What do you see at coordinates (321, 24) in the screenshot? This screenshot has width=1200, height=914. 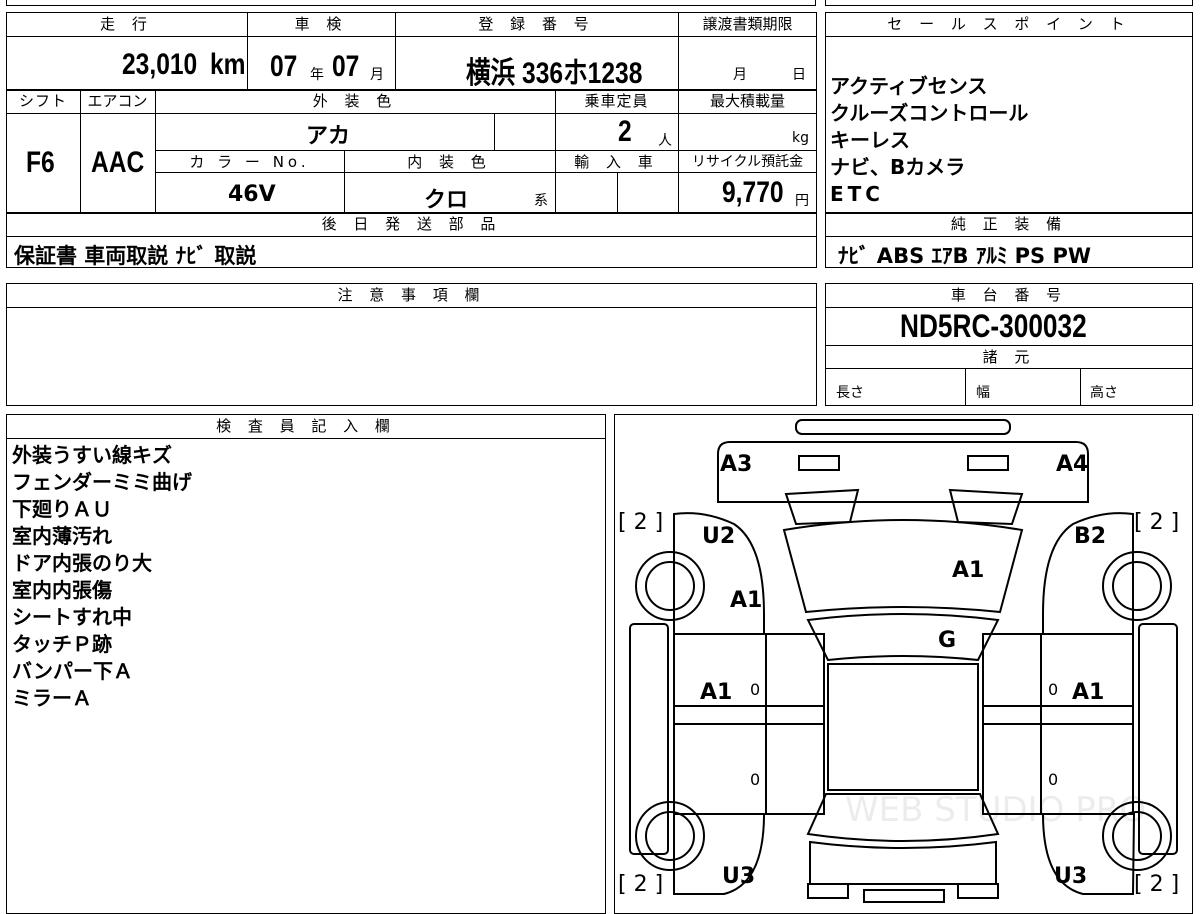 I see `inspection-header: 車 検` at bounding box center [321, 24].